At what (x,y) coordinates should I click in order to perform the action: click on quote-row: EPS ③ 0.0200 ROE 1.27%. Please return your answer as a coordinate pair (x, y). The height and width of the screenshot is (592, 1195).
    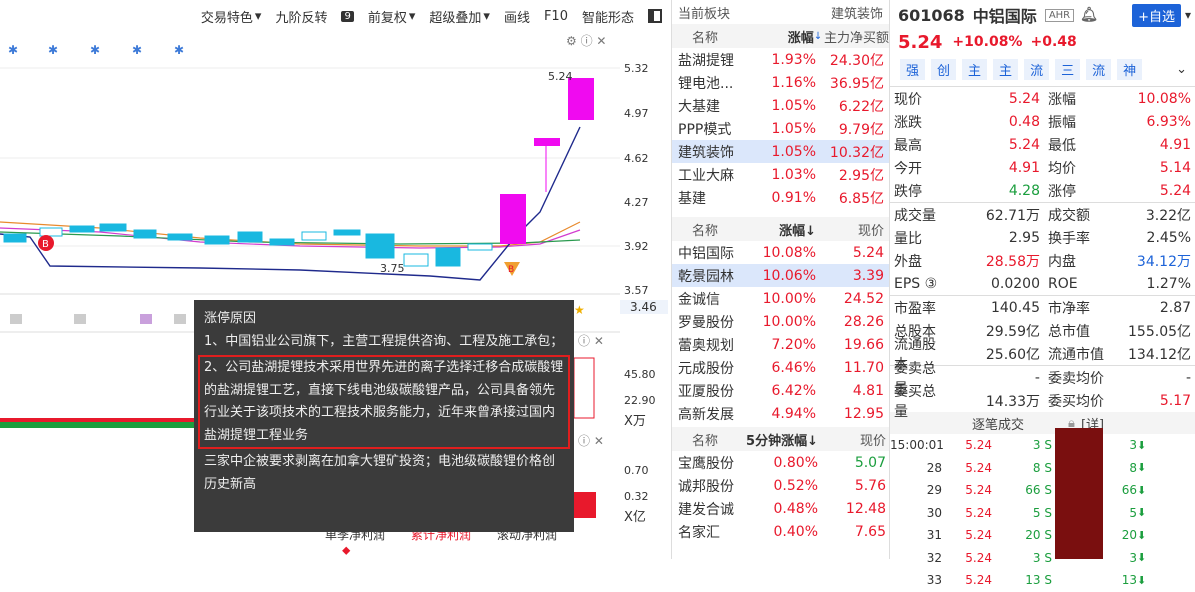
    Looking at the image, I should click on (1042, 283).